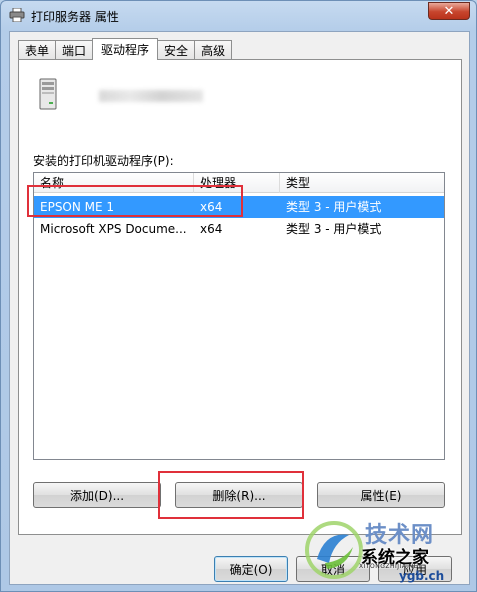  What do you see at coordinates (151, 96) in the screenshot?
I see `server-name-redacted` at bounding box center [151, 96].